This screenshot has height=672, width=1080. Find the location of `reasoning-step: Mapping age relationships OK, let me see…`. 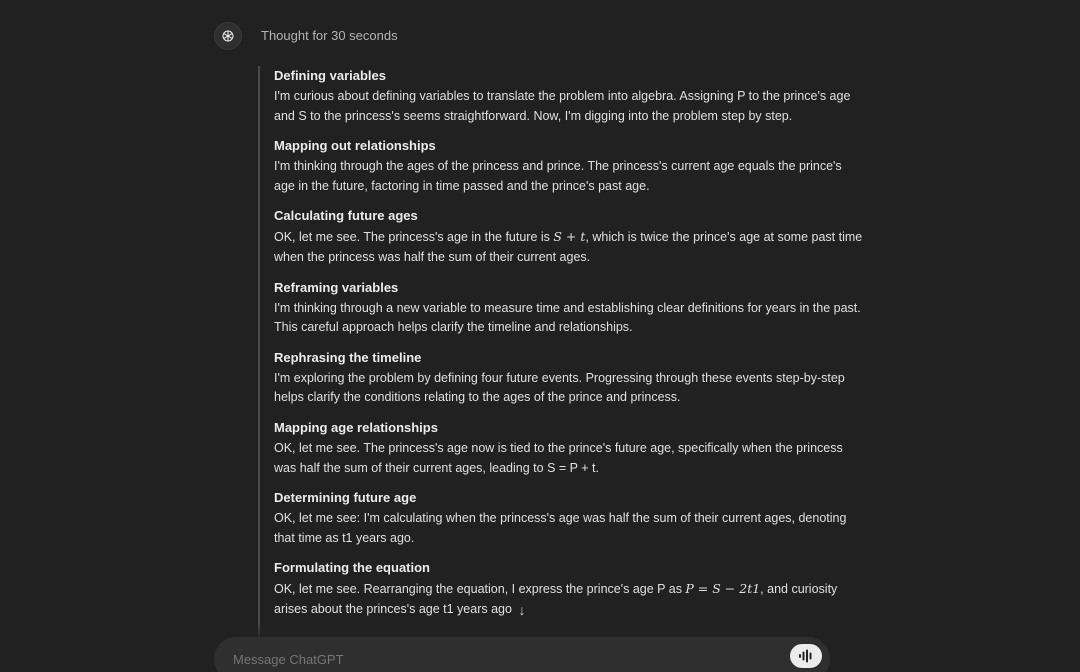

reasoning-step: Mapping age relationships OK, let me see… is located at coordinates (569, 448).